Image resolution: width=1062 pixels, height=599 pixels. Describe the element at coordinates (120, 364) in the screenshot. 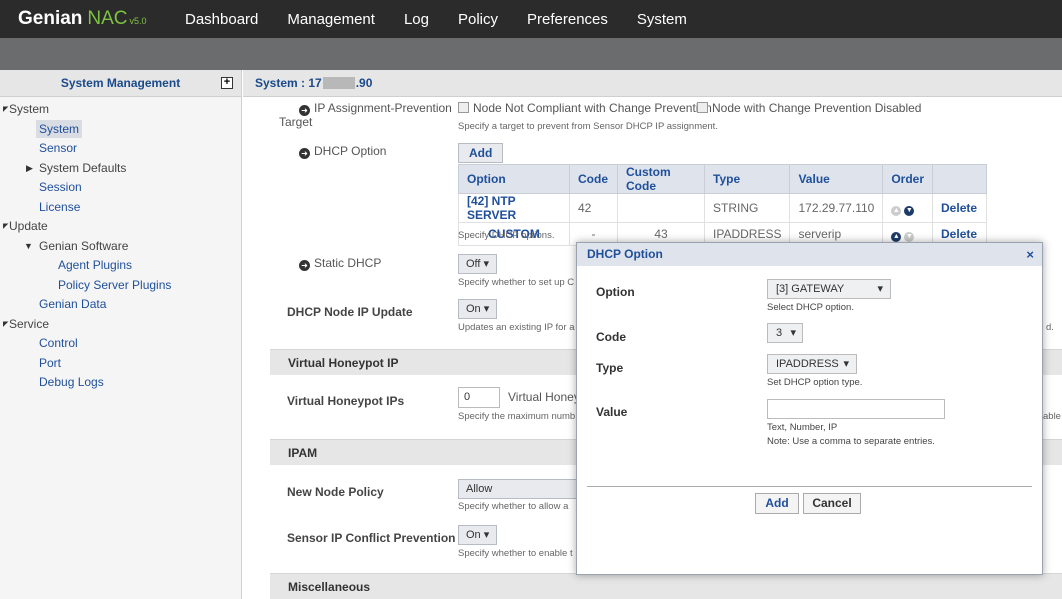

I see `sidebar-item-port: Port` at that location.